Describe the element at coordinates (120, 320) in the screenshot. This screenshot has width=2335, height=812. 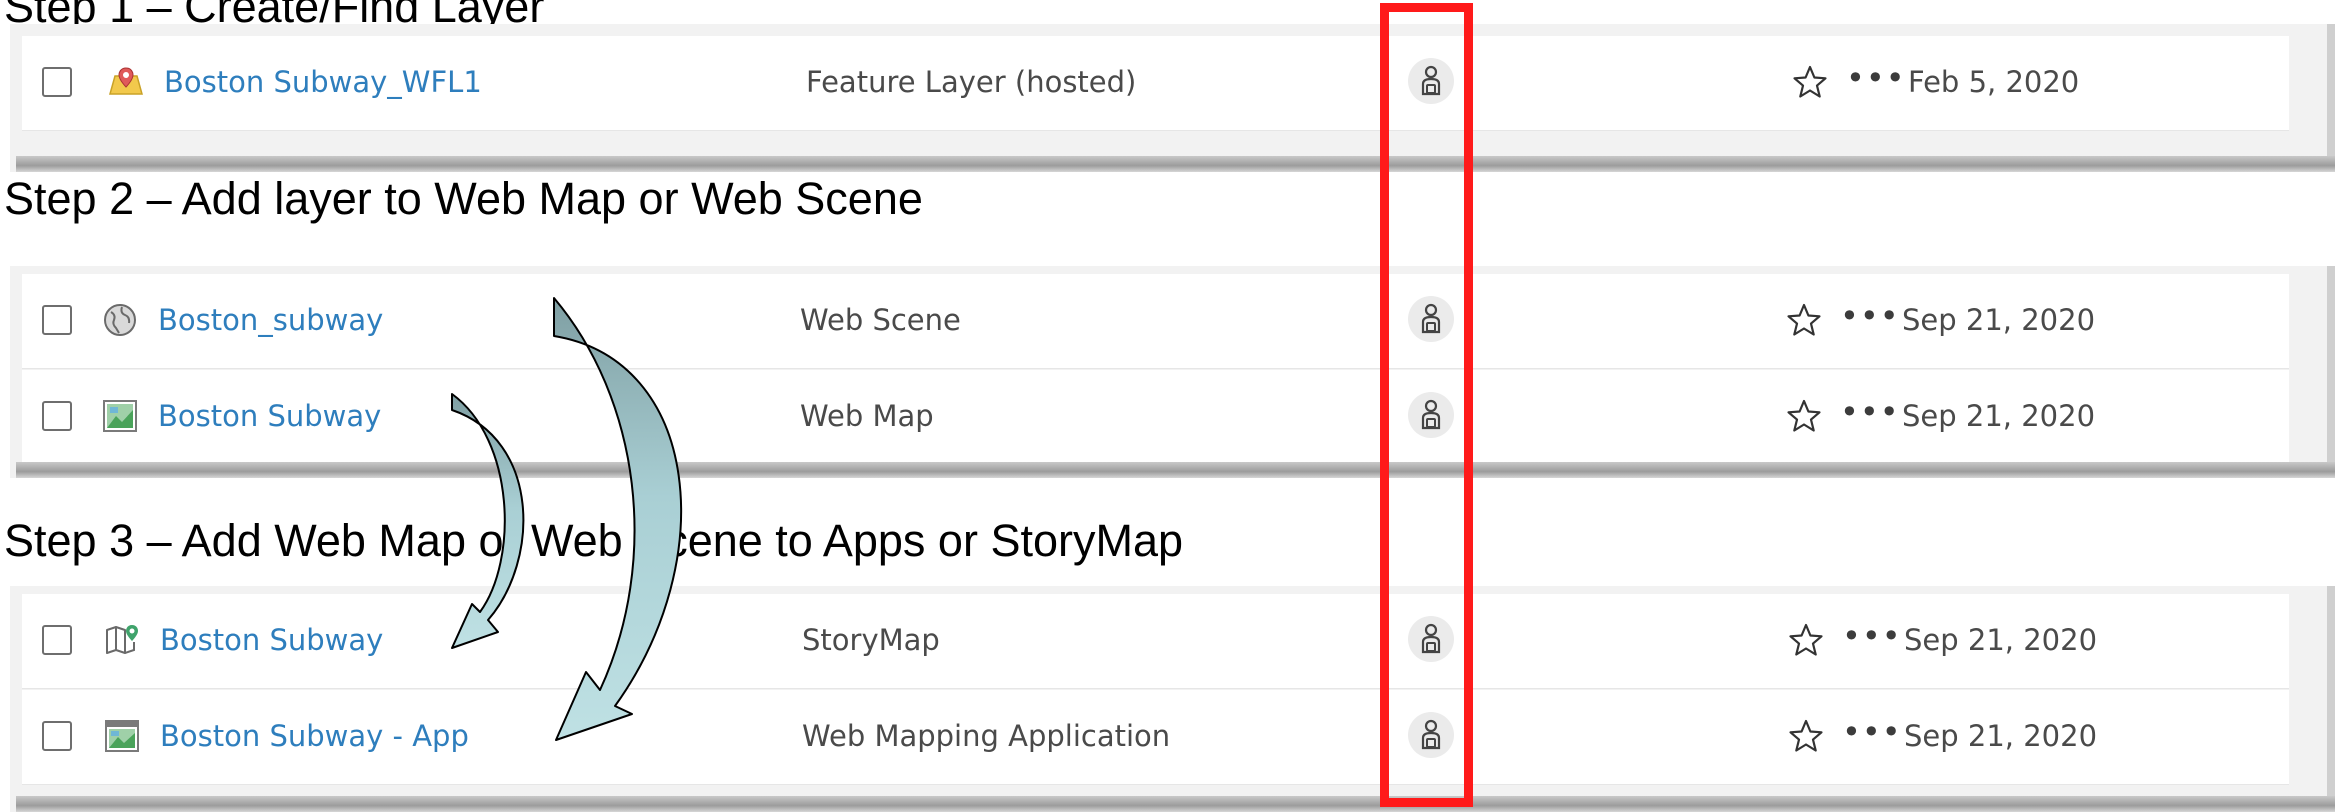
I see `web-scene-globe-icon` at that location.